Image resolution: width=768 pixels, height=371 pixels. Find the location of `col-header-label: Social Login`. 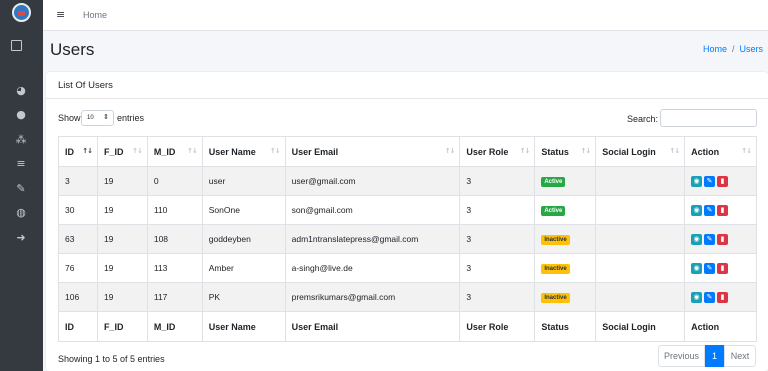

col-header-label: Social Login is located at coordinates (629, 151).